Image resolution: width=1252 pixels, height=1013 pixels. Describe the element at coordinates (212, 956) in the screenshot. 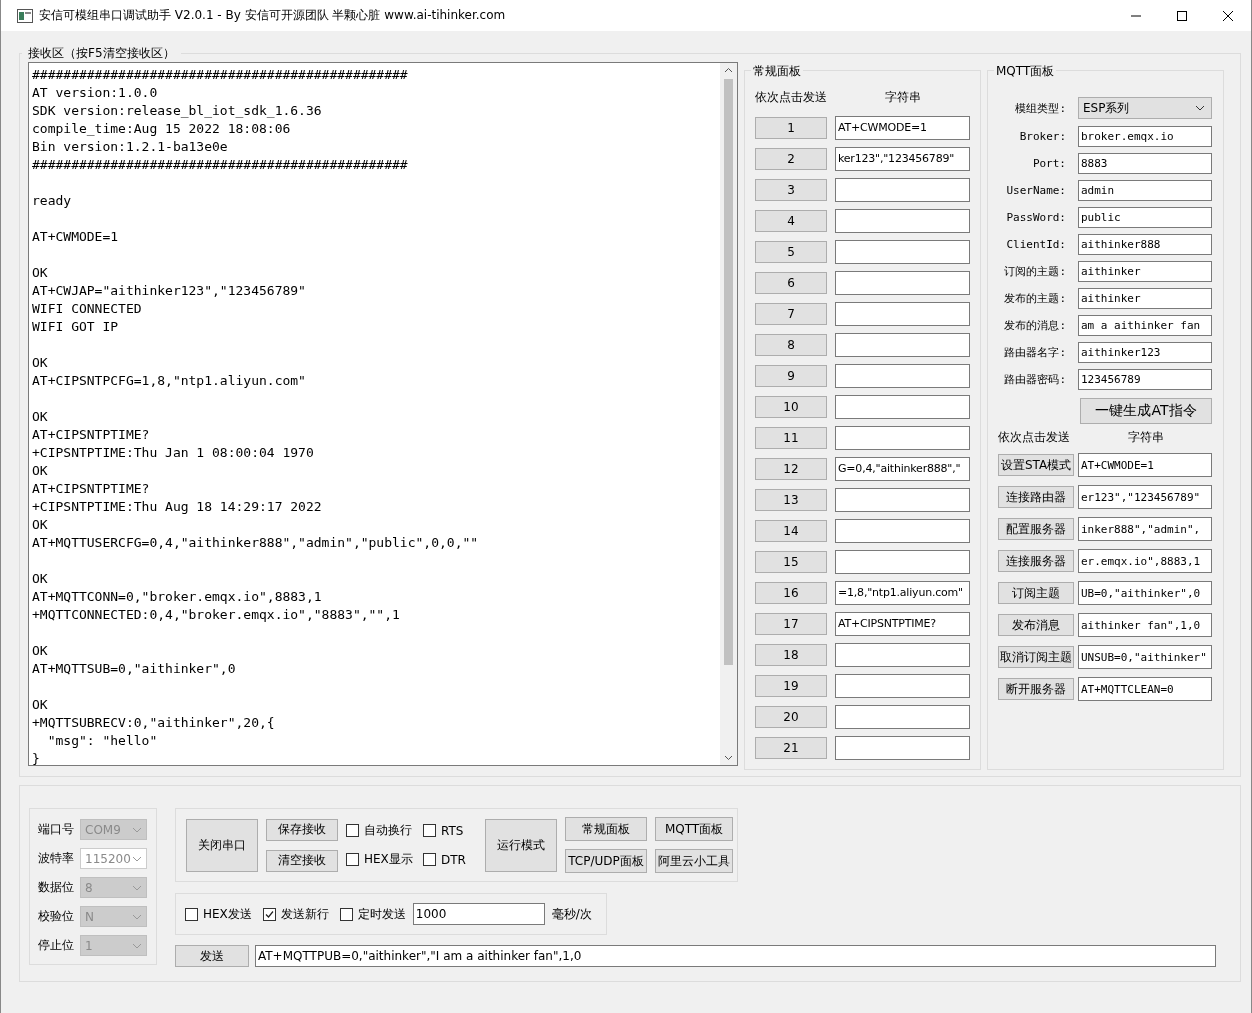

I see `send-button: 发送` at that location.